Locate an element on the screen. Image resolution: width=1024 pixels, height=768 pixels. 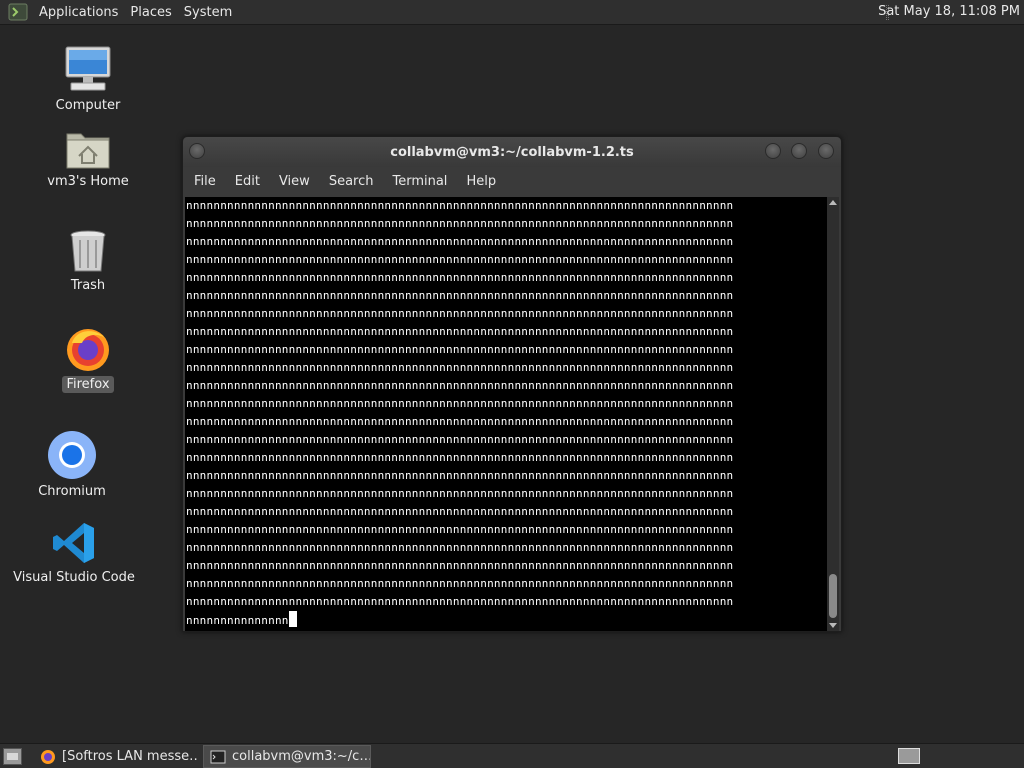
menu-edit: Edit is located at coordinates (247, 181).